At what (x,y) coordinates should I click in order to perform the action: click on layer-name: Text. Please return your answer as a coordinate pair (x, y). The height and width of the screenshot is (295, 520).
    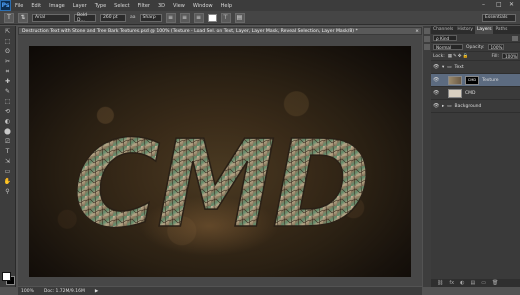
    Looking at the image, I should click on (459, 67).